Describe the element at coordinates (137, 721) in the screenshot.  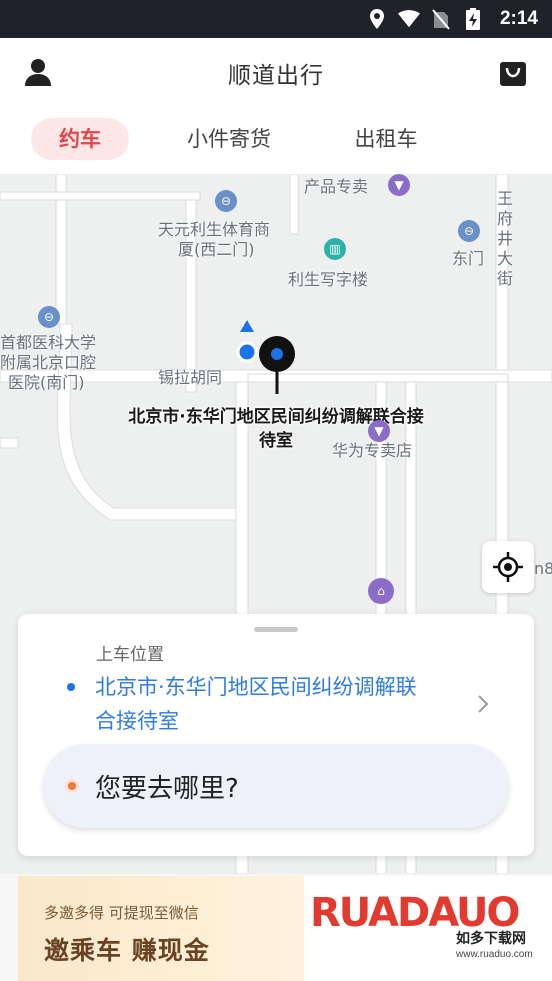
I see `pickup-address-line2: 合接待室` at that location.